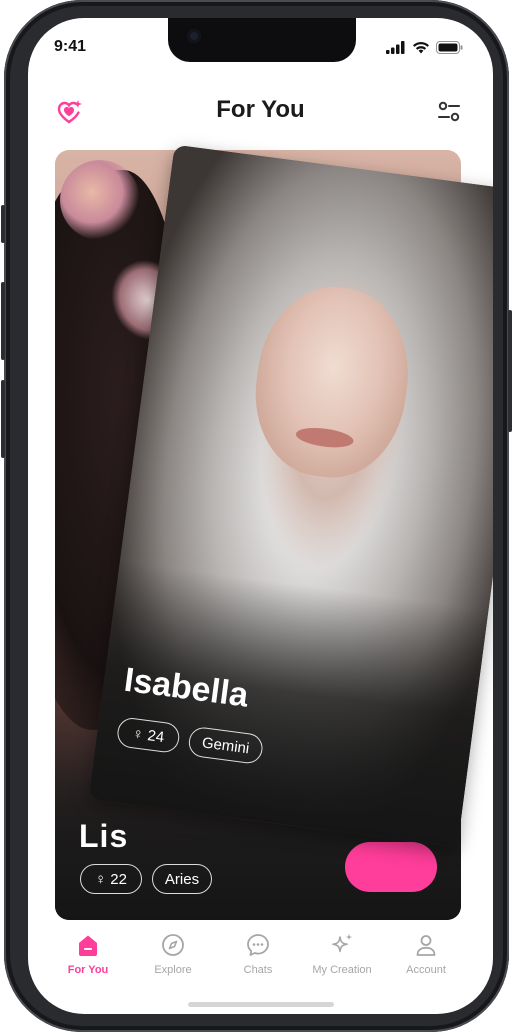  I want to click on tab-for-you: For You, so click(88, 954).